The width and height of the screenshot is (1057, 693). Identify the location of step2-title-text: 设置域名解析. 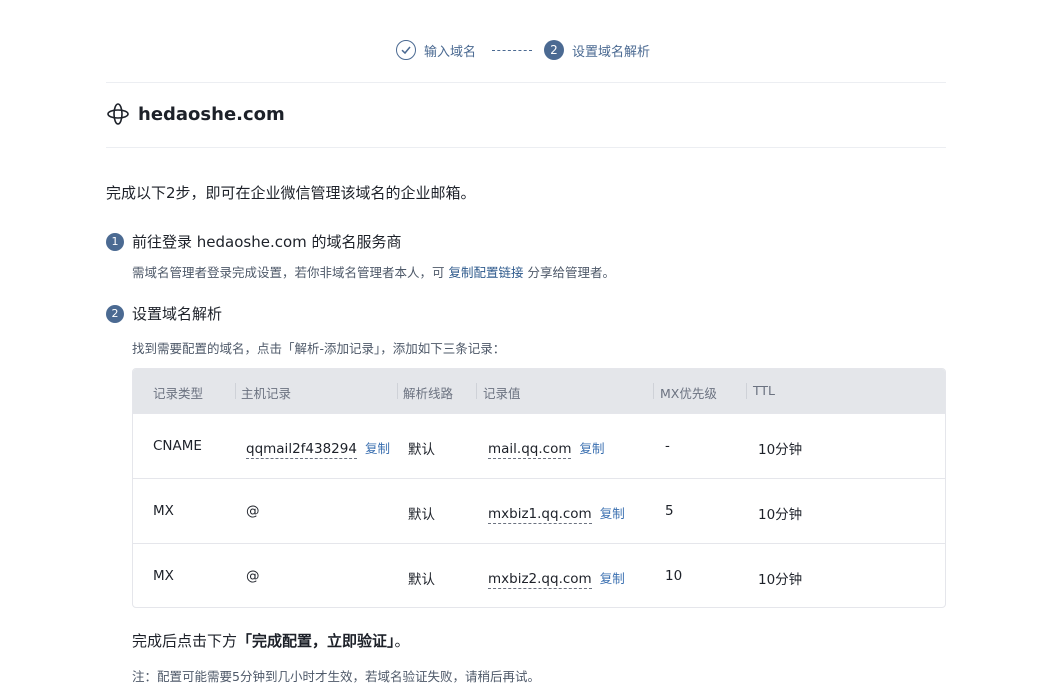
(177, 314).